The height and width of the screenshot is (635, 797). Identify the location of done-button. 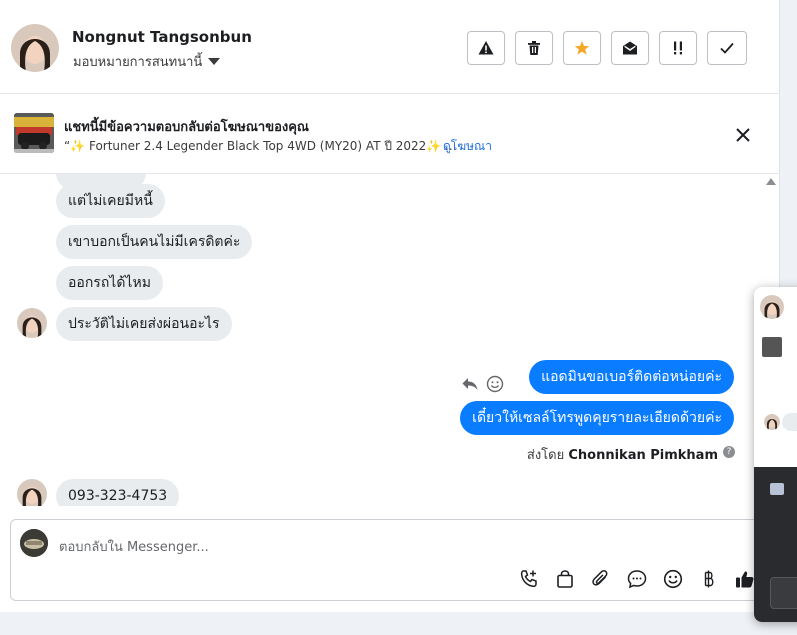
(727, 48).